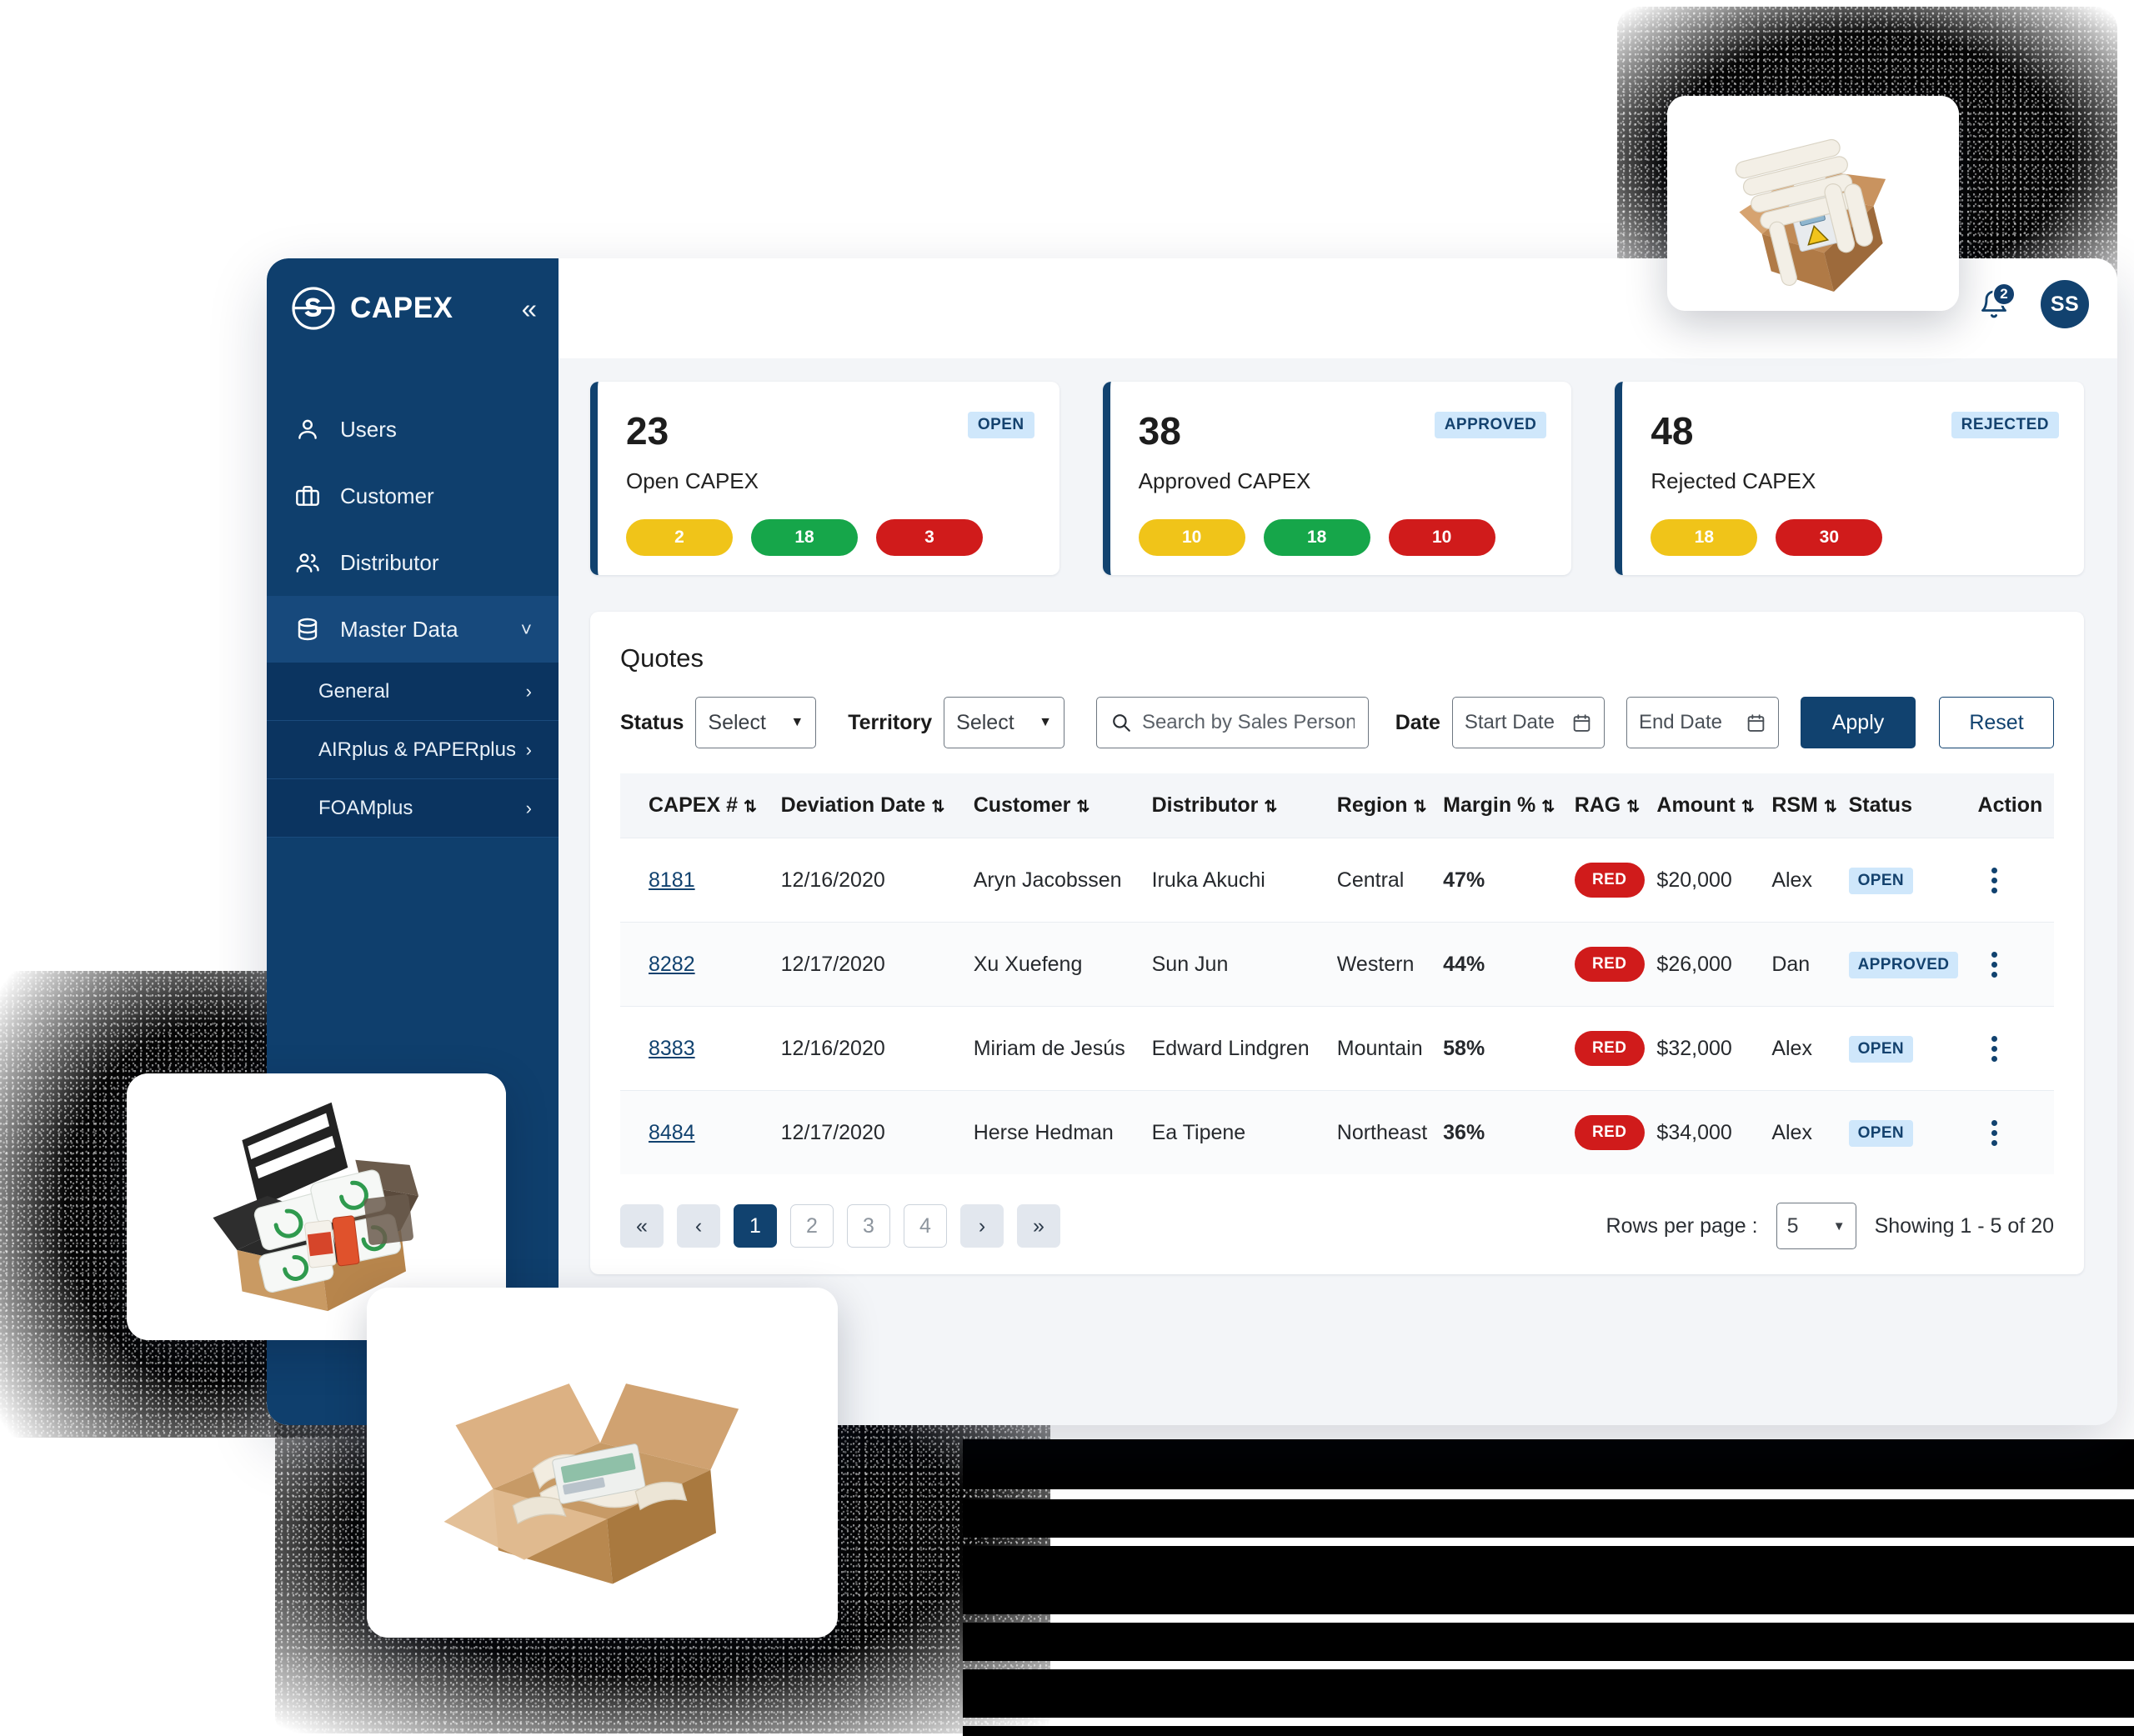  Describe the element at coordinates (1597, 805) in the screenshot. I see `column-label: RAG` at that location.